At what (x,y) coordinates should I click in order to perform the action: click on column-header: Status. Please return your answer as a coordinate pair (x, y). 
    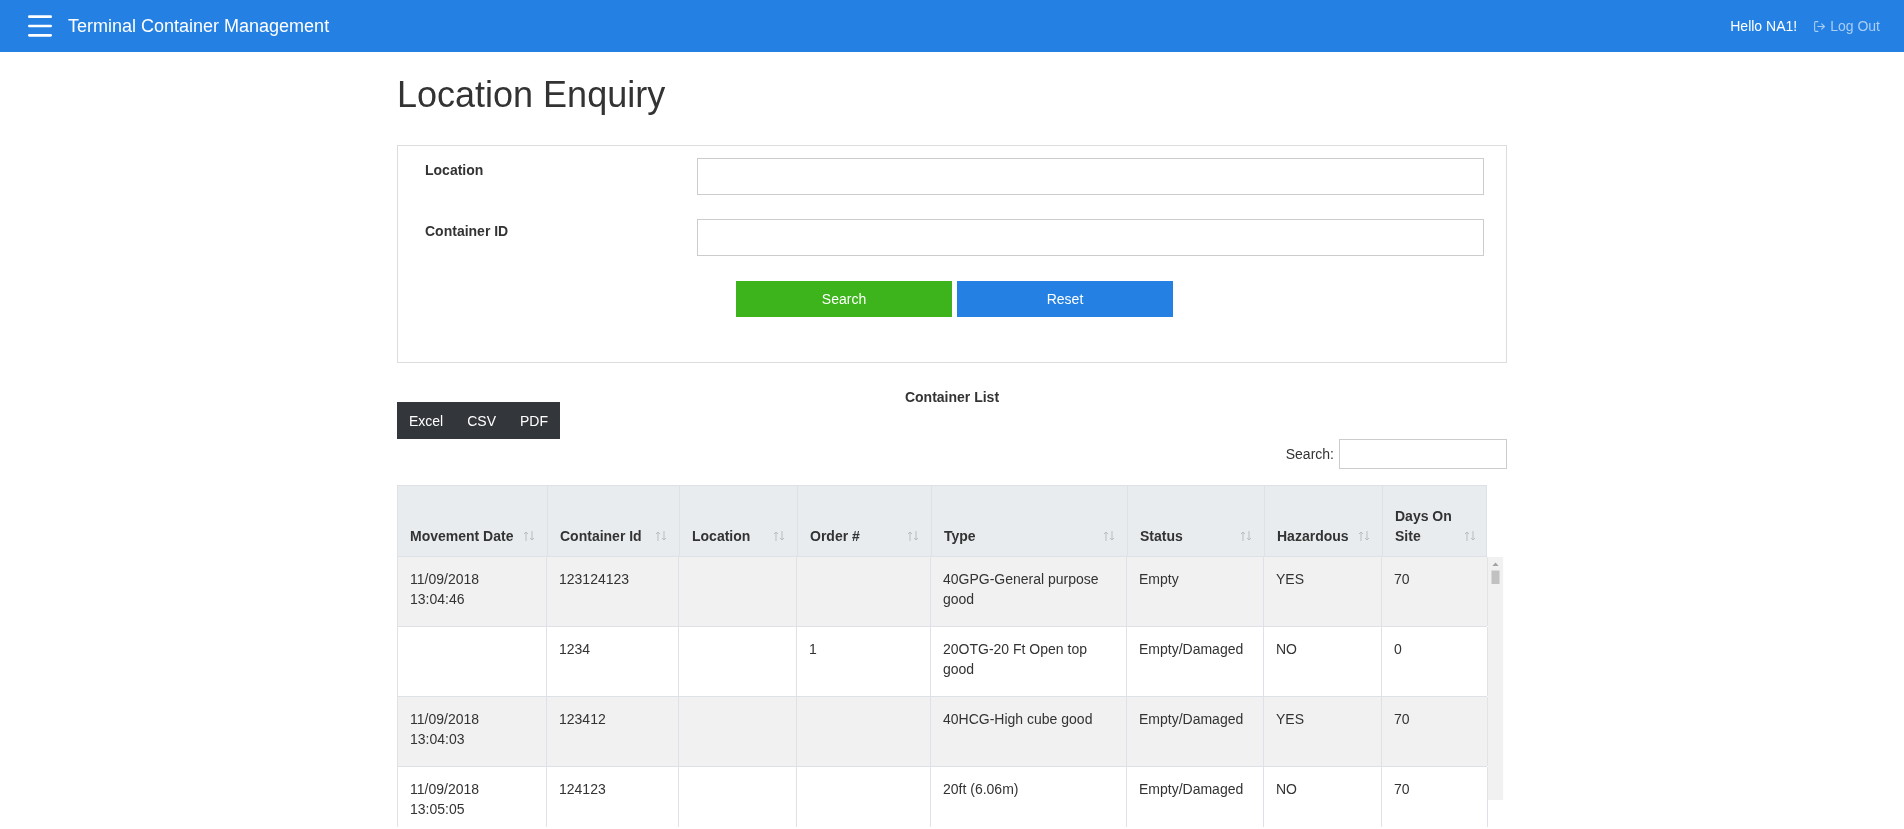
    Looking at the image, I should click on (1161, 536).